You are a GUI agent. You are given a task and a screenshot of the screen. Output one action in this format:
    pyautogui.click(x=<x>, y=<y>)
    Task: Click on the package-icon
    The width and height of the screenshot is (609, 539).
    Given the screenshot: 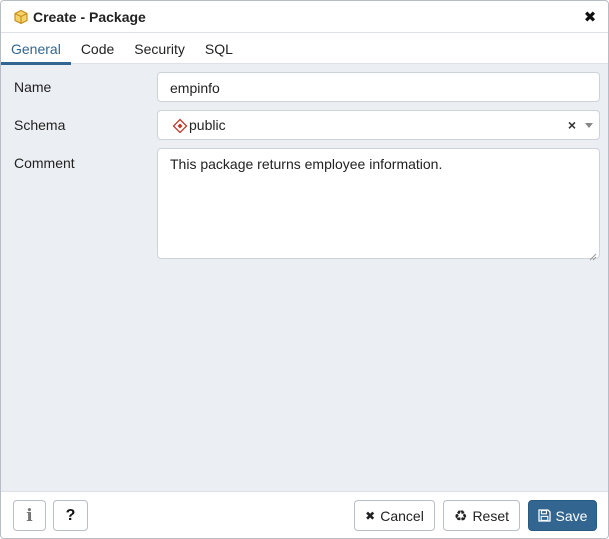 What is the action you would take?
    pyautogui.click(x=21, y=17)
    